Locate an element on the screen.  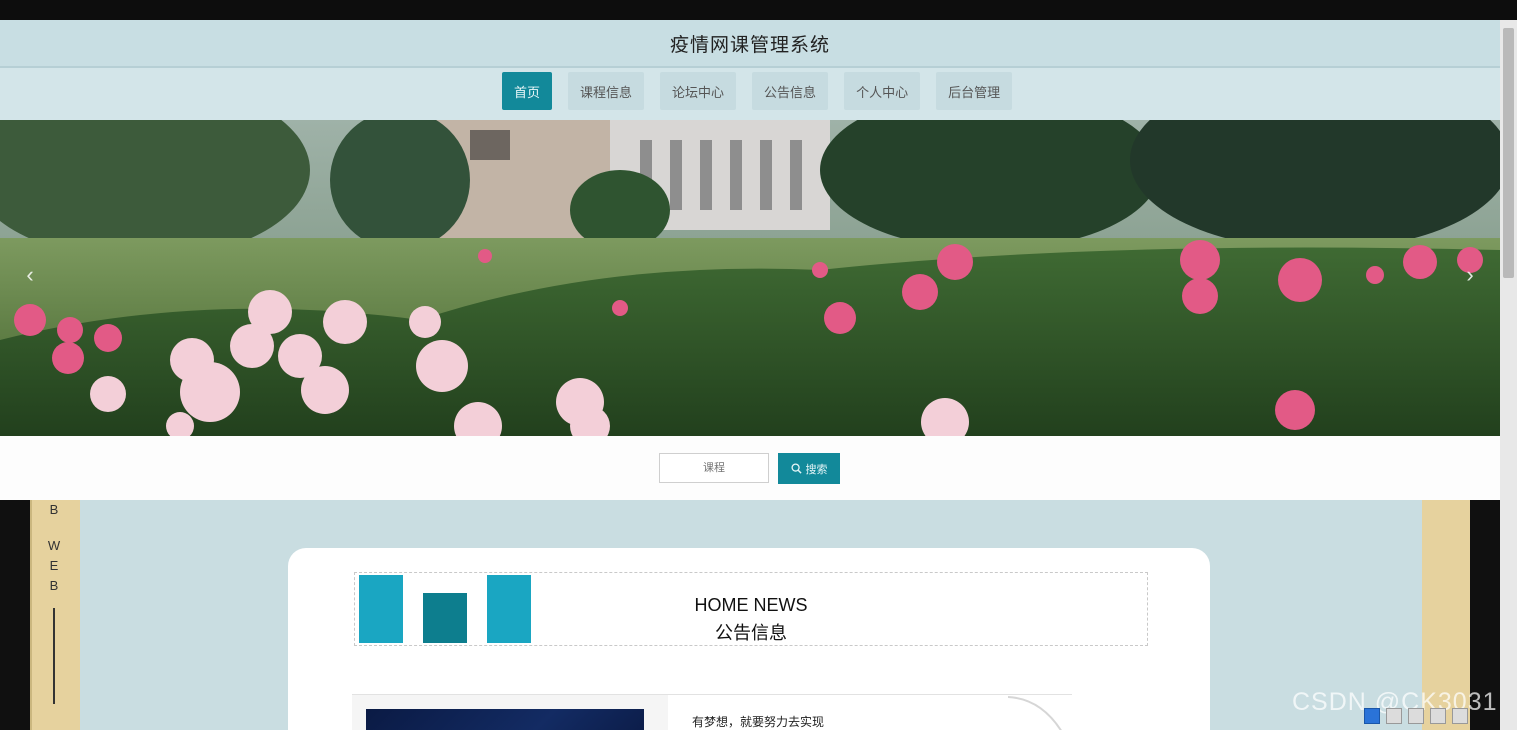
nav-items: 首页 课程信息 论坛中心 公告信息 个人中心 后台管理 is located at coordinates (757, 91).